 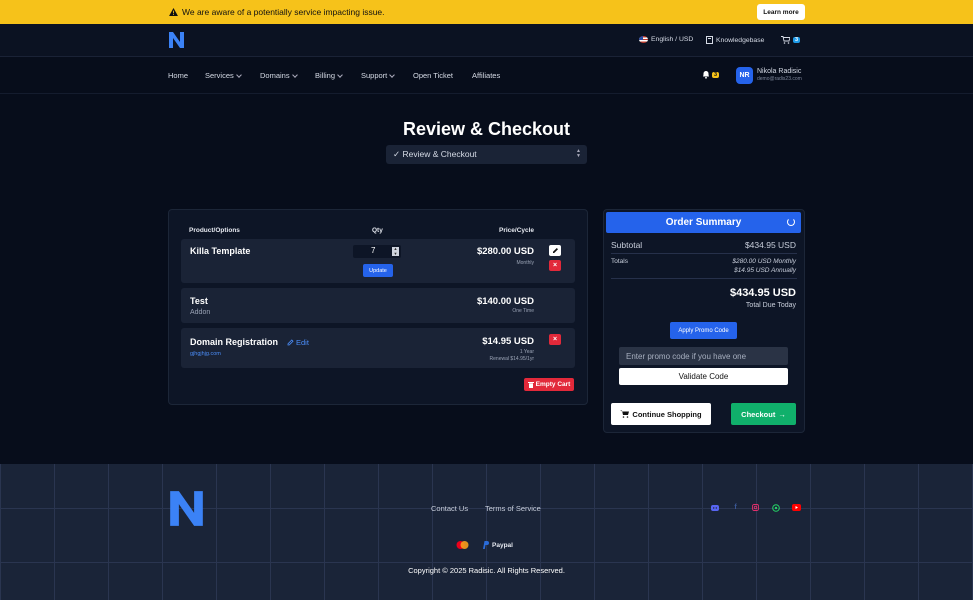 I want to click on totals-annually: $14.95 USD Annually, so click(x=765, y=270).